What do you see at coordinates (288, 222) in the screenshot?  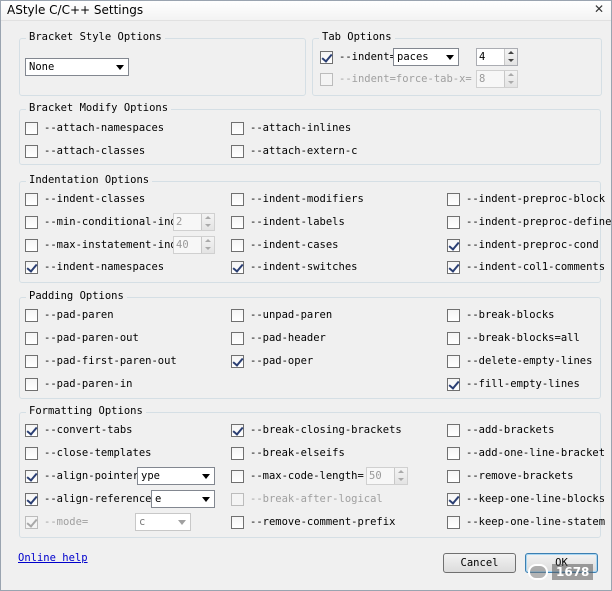 I see `indent-labels-checkbox: --indent-labels` at bounding box center [288, 222].